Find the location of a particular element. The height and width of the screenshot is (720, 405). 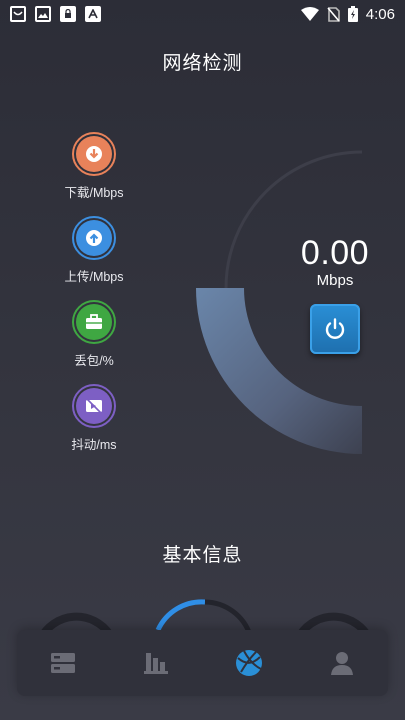

image-icon is located at coordinates (43, 14).